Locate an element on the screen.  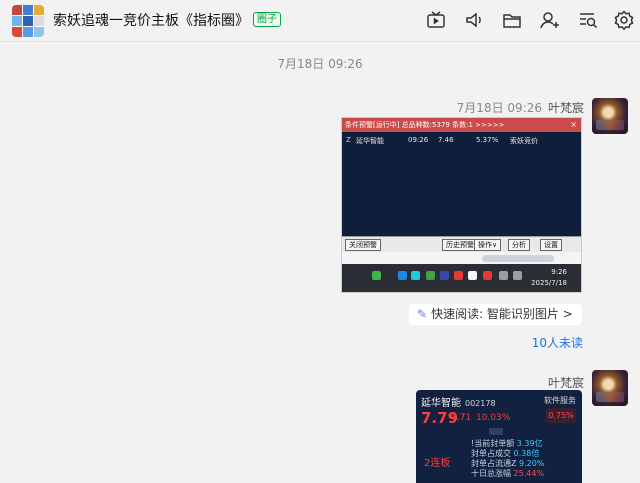
stat-value: 0.38倍 is located at coordinates (526, 453).